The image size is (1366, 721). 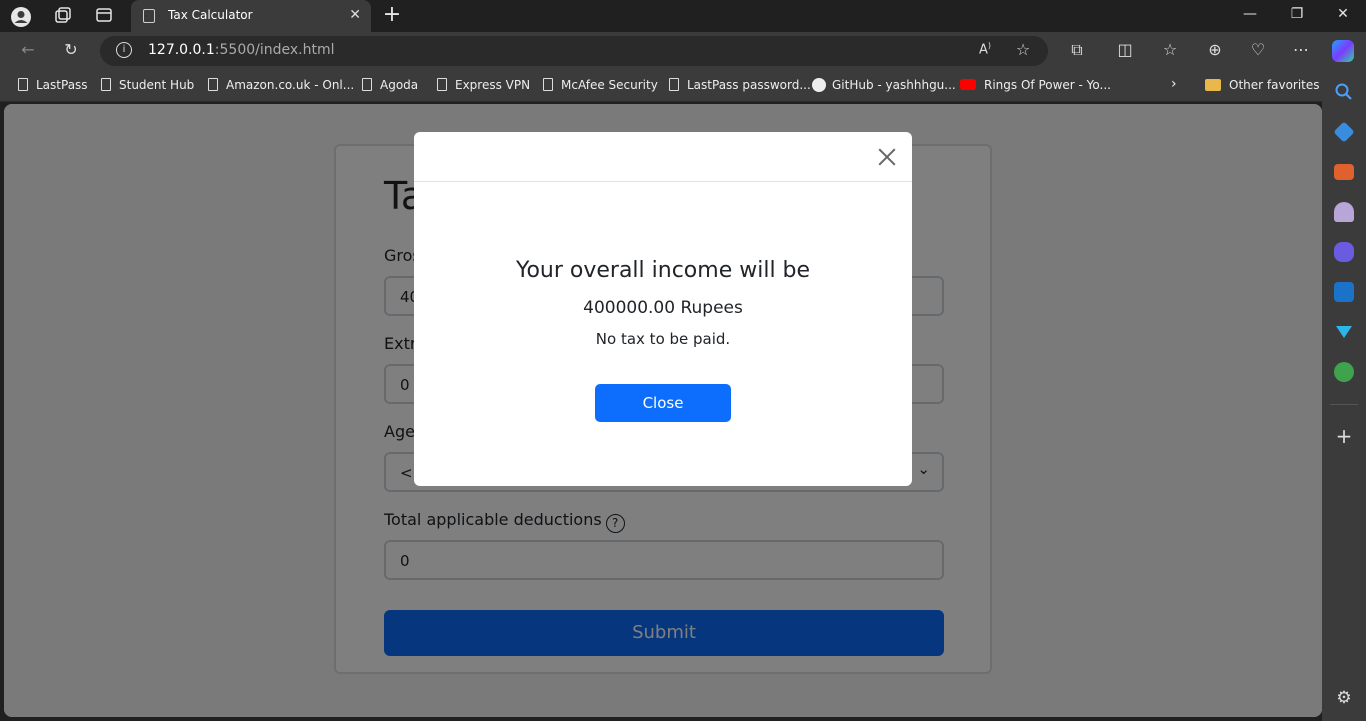 I want to click on more-menu-icon: ⋯, so click(x=1301, y=49).